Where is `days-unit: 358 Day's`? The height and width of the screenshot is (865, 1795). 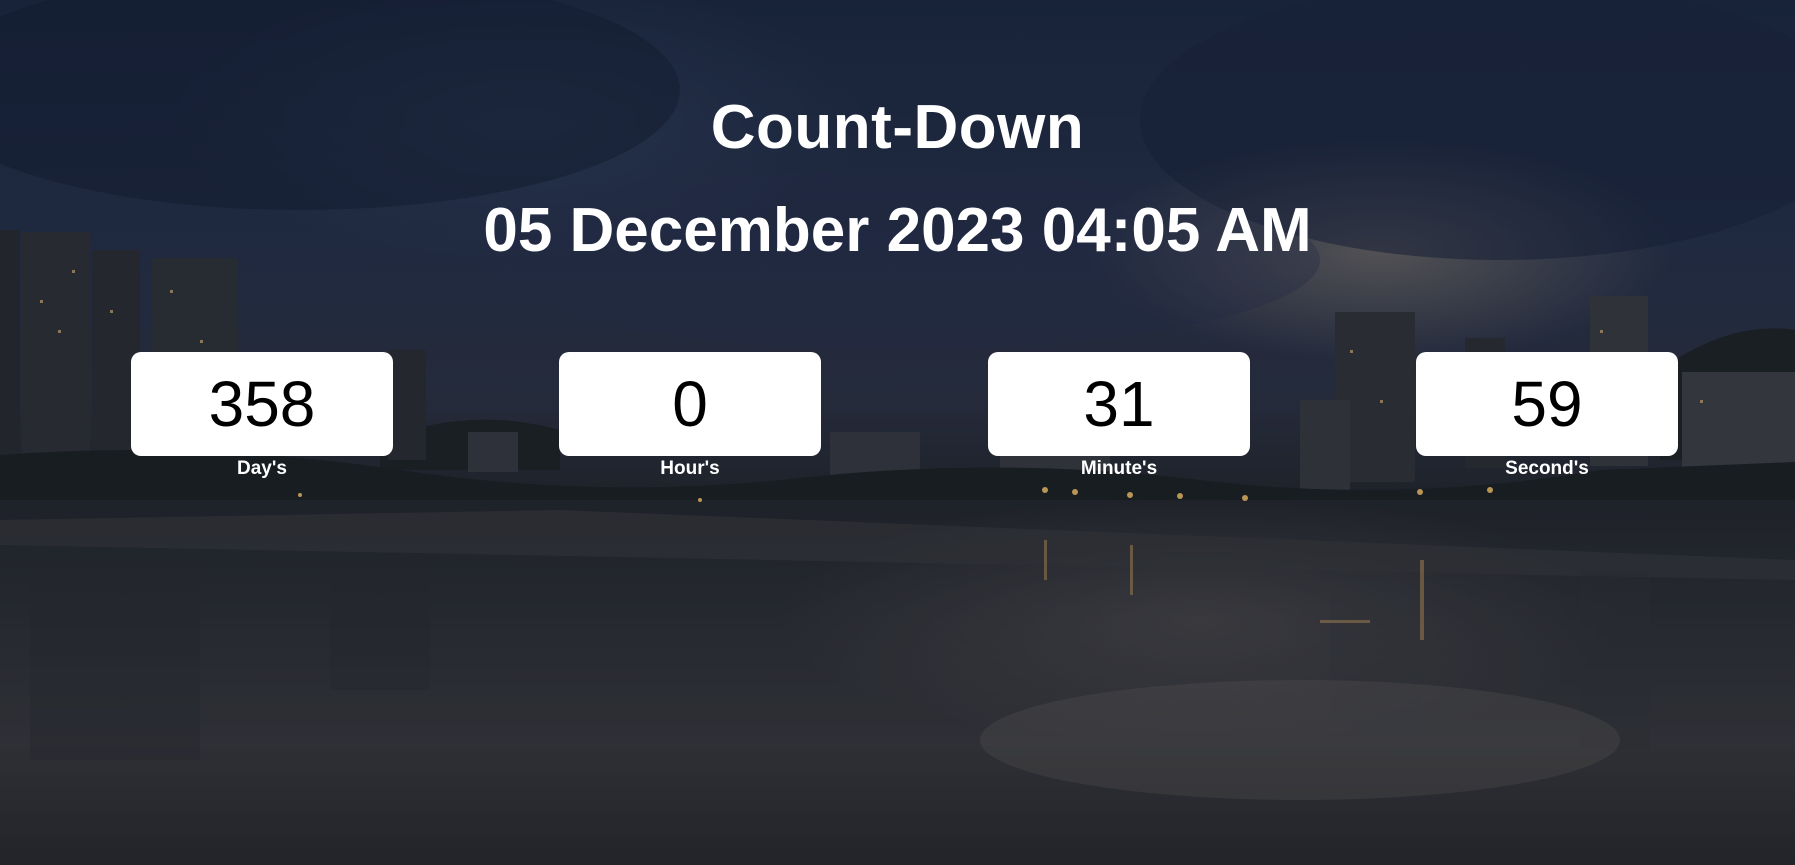
days-unit: 358 Day's is located at coordinates (262, 416).